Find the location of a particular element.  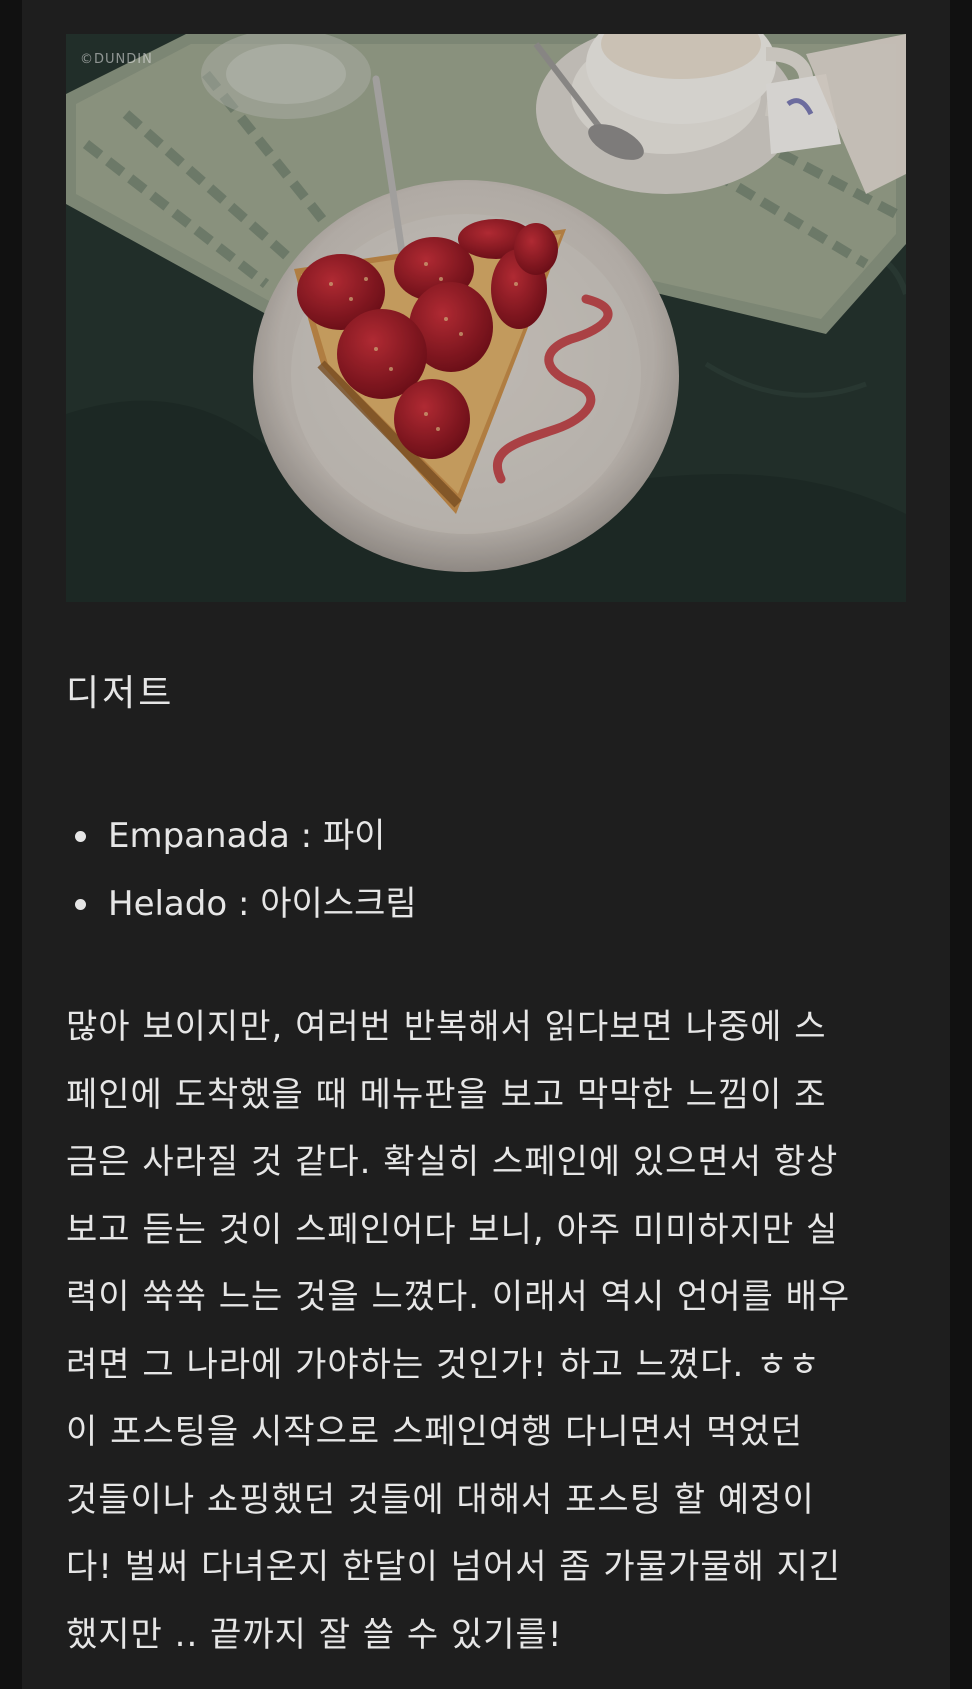

paragraph-line: 것들이나 쇼핑했던 것들에 대해서 포스팅 할 예정이 is located at coordinates (440, 1499).